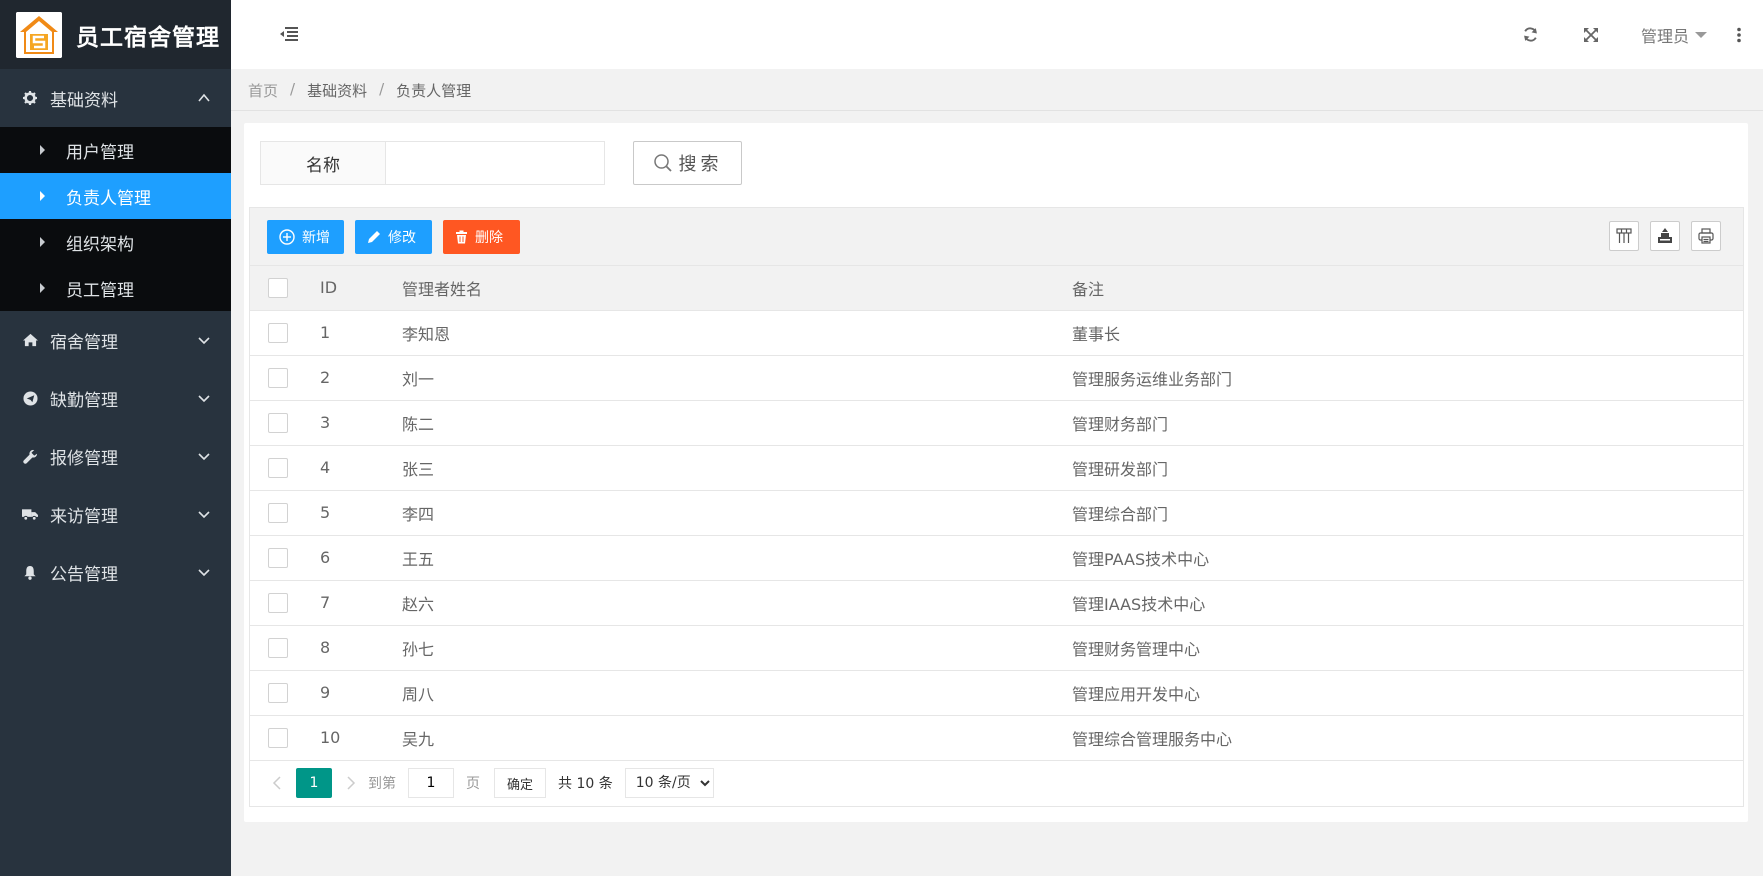 This screenshot has height=876, width=1763. I want to click on nav-head-basic: 基础资料, so click(115, 98).